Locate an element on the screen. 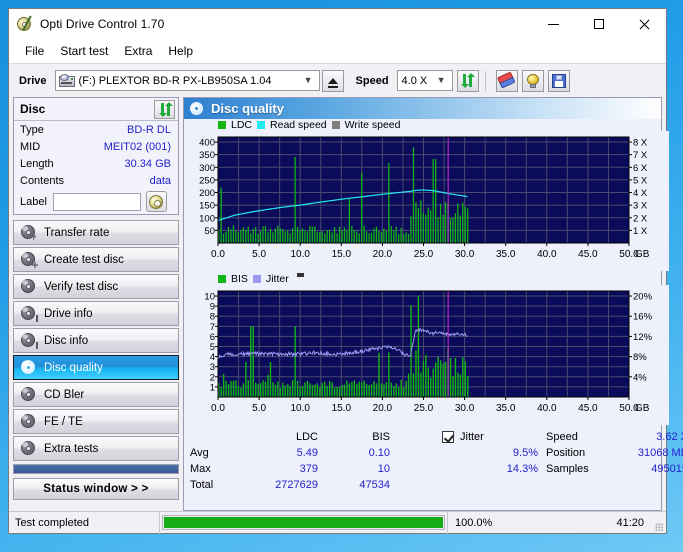 The height and width of the screenshot is (552, 683). sidebar-item-drive-info: Drive info is located at coordinates (96, 313).